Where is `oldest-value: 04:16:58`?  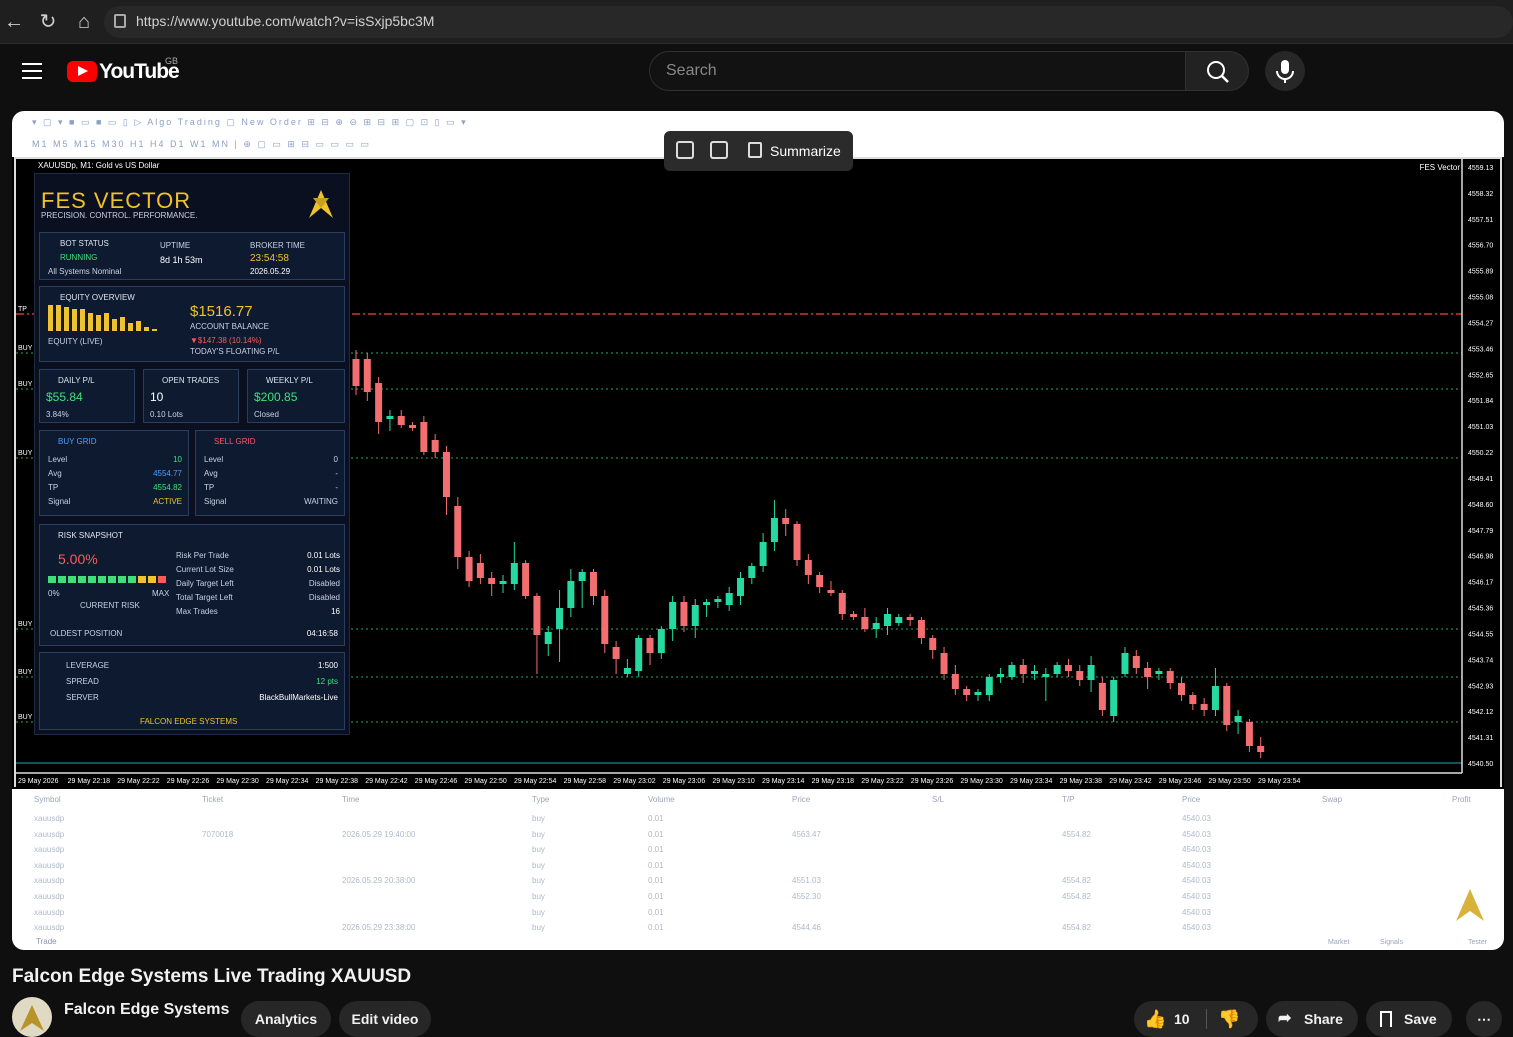
oldest-value: 04:16:58 is located at coordinates (322, 633).